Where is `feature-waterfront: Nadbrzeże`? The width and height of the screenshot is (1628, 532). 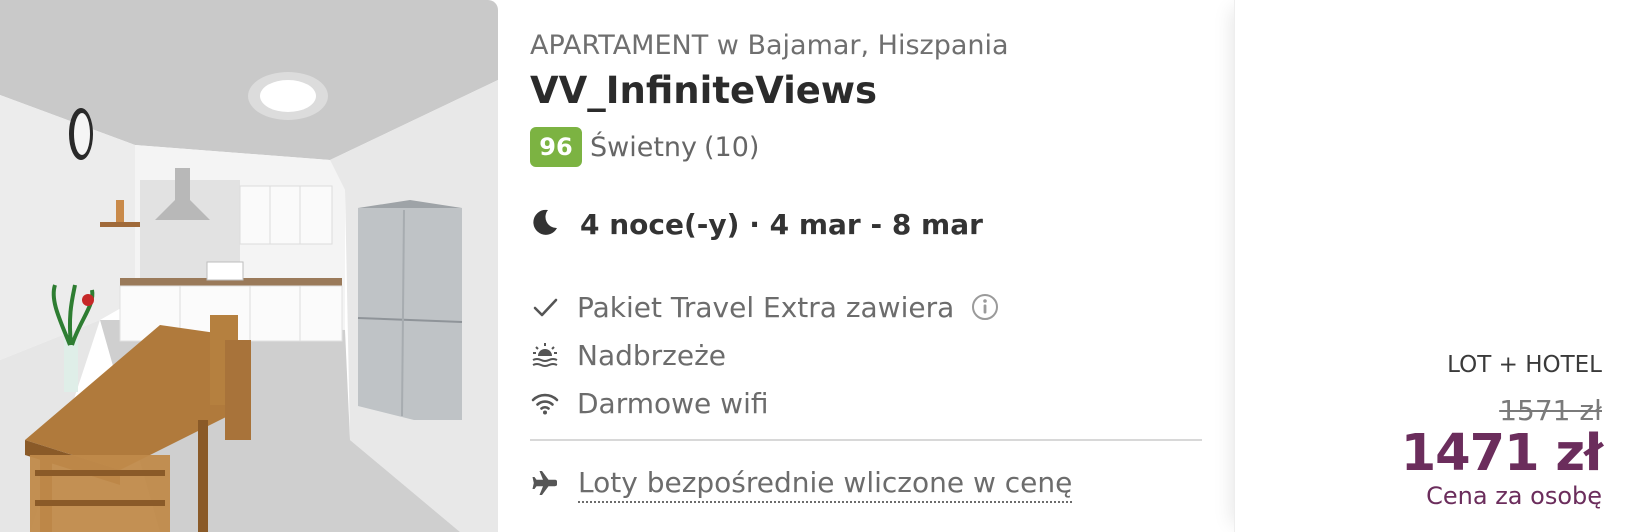 feature-waterfront: Nadbrzeże is located at coordinates (765, 355).